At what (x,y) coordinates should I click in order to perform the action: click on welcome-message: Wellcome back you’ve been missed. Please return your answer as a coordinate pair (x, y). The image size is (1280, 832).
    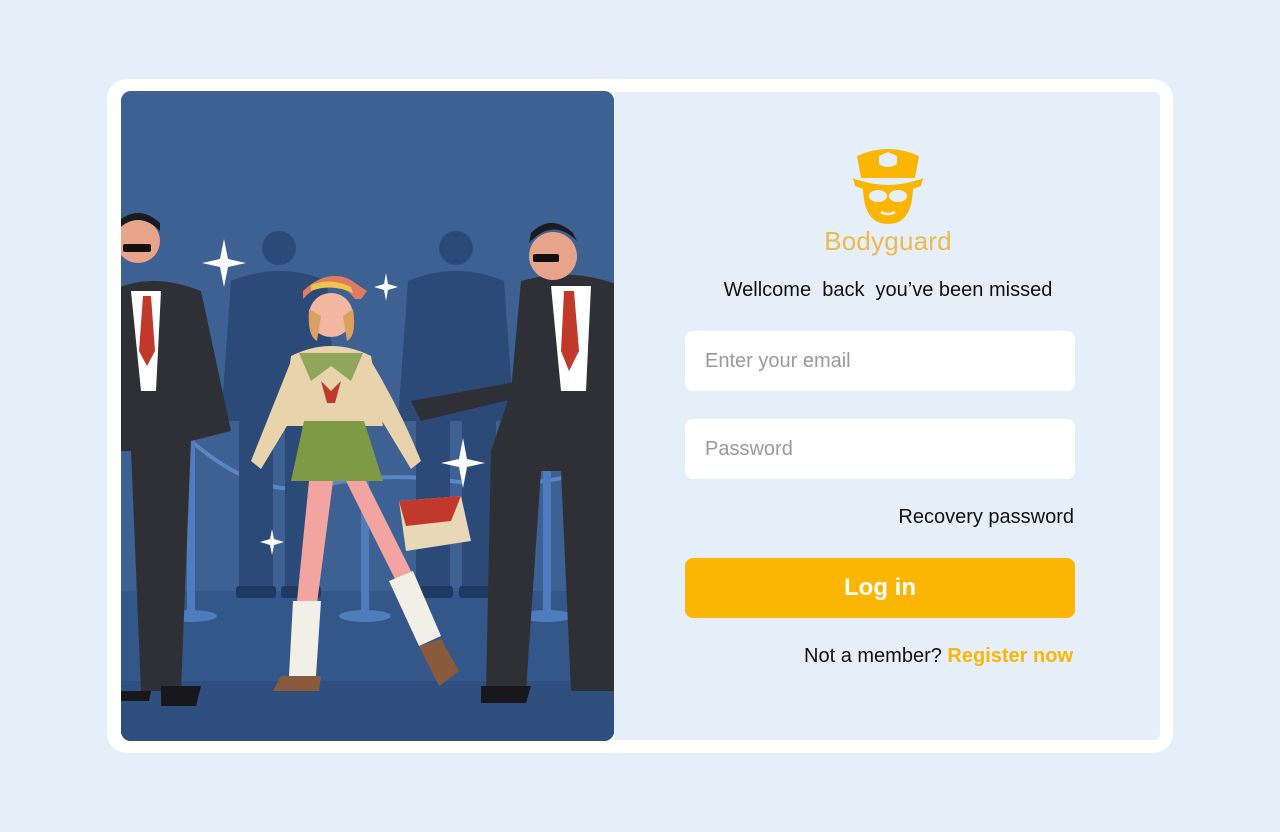
    Looking at the image, I should click on (888, 290).